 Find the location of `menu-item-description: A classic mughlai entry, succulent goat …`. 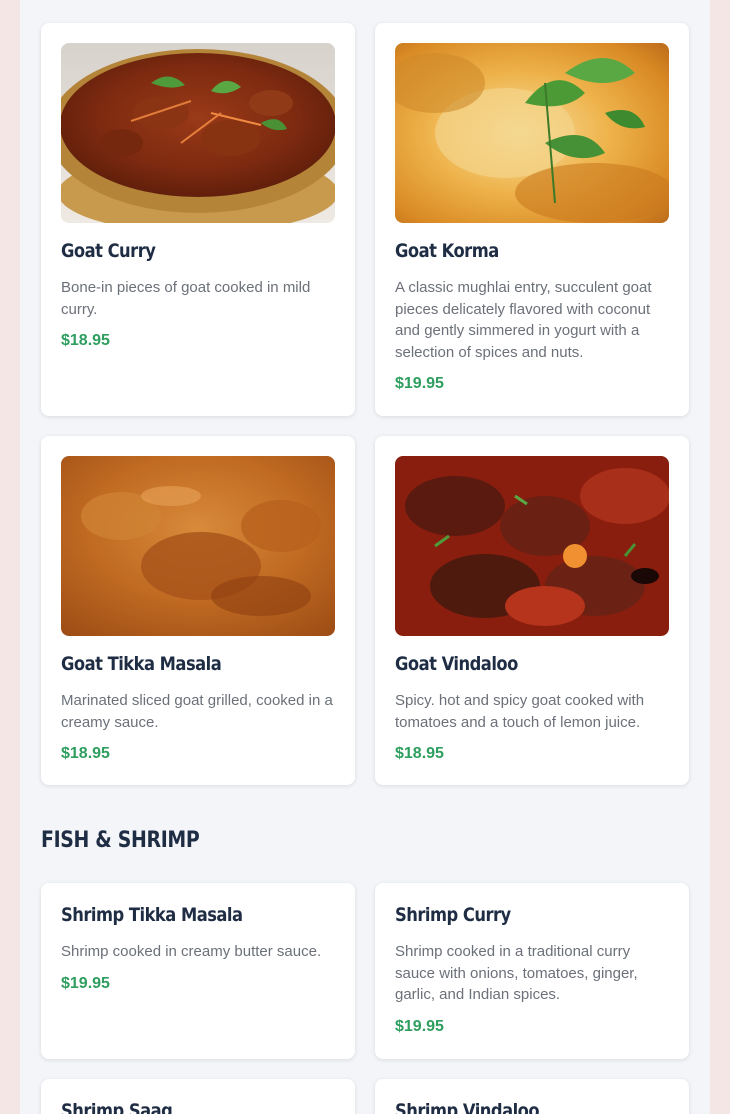

menu-item-description: A classic mughlai entry, succulent goat … is located at coordinates (523, 320).